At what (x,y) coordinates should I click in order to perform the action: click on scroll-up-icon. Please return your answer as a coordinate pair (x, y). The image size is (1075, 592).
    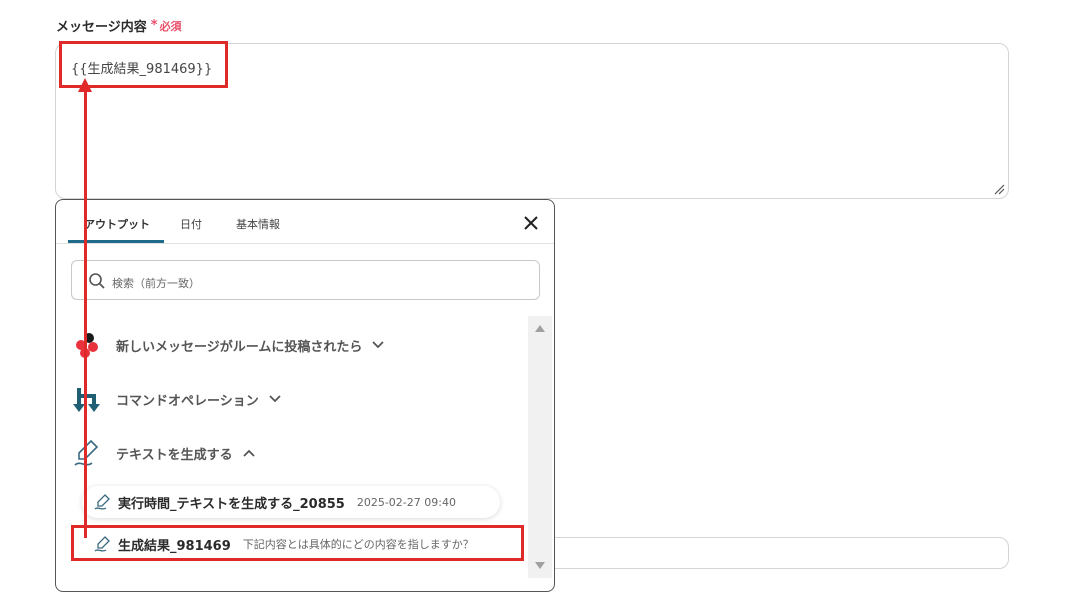
    Looking at the image, I should click on (540, 328).